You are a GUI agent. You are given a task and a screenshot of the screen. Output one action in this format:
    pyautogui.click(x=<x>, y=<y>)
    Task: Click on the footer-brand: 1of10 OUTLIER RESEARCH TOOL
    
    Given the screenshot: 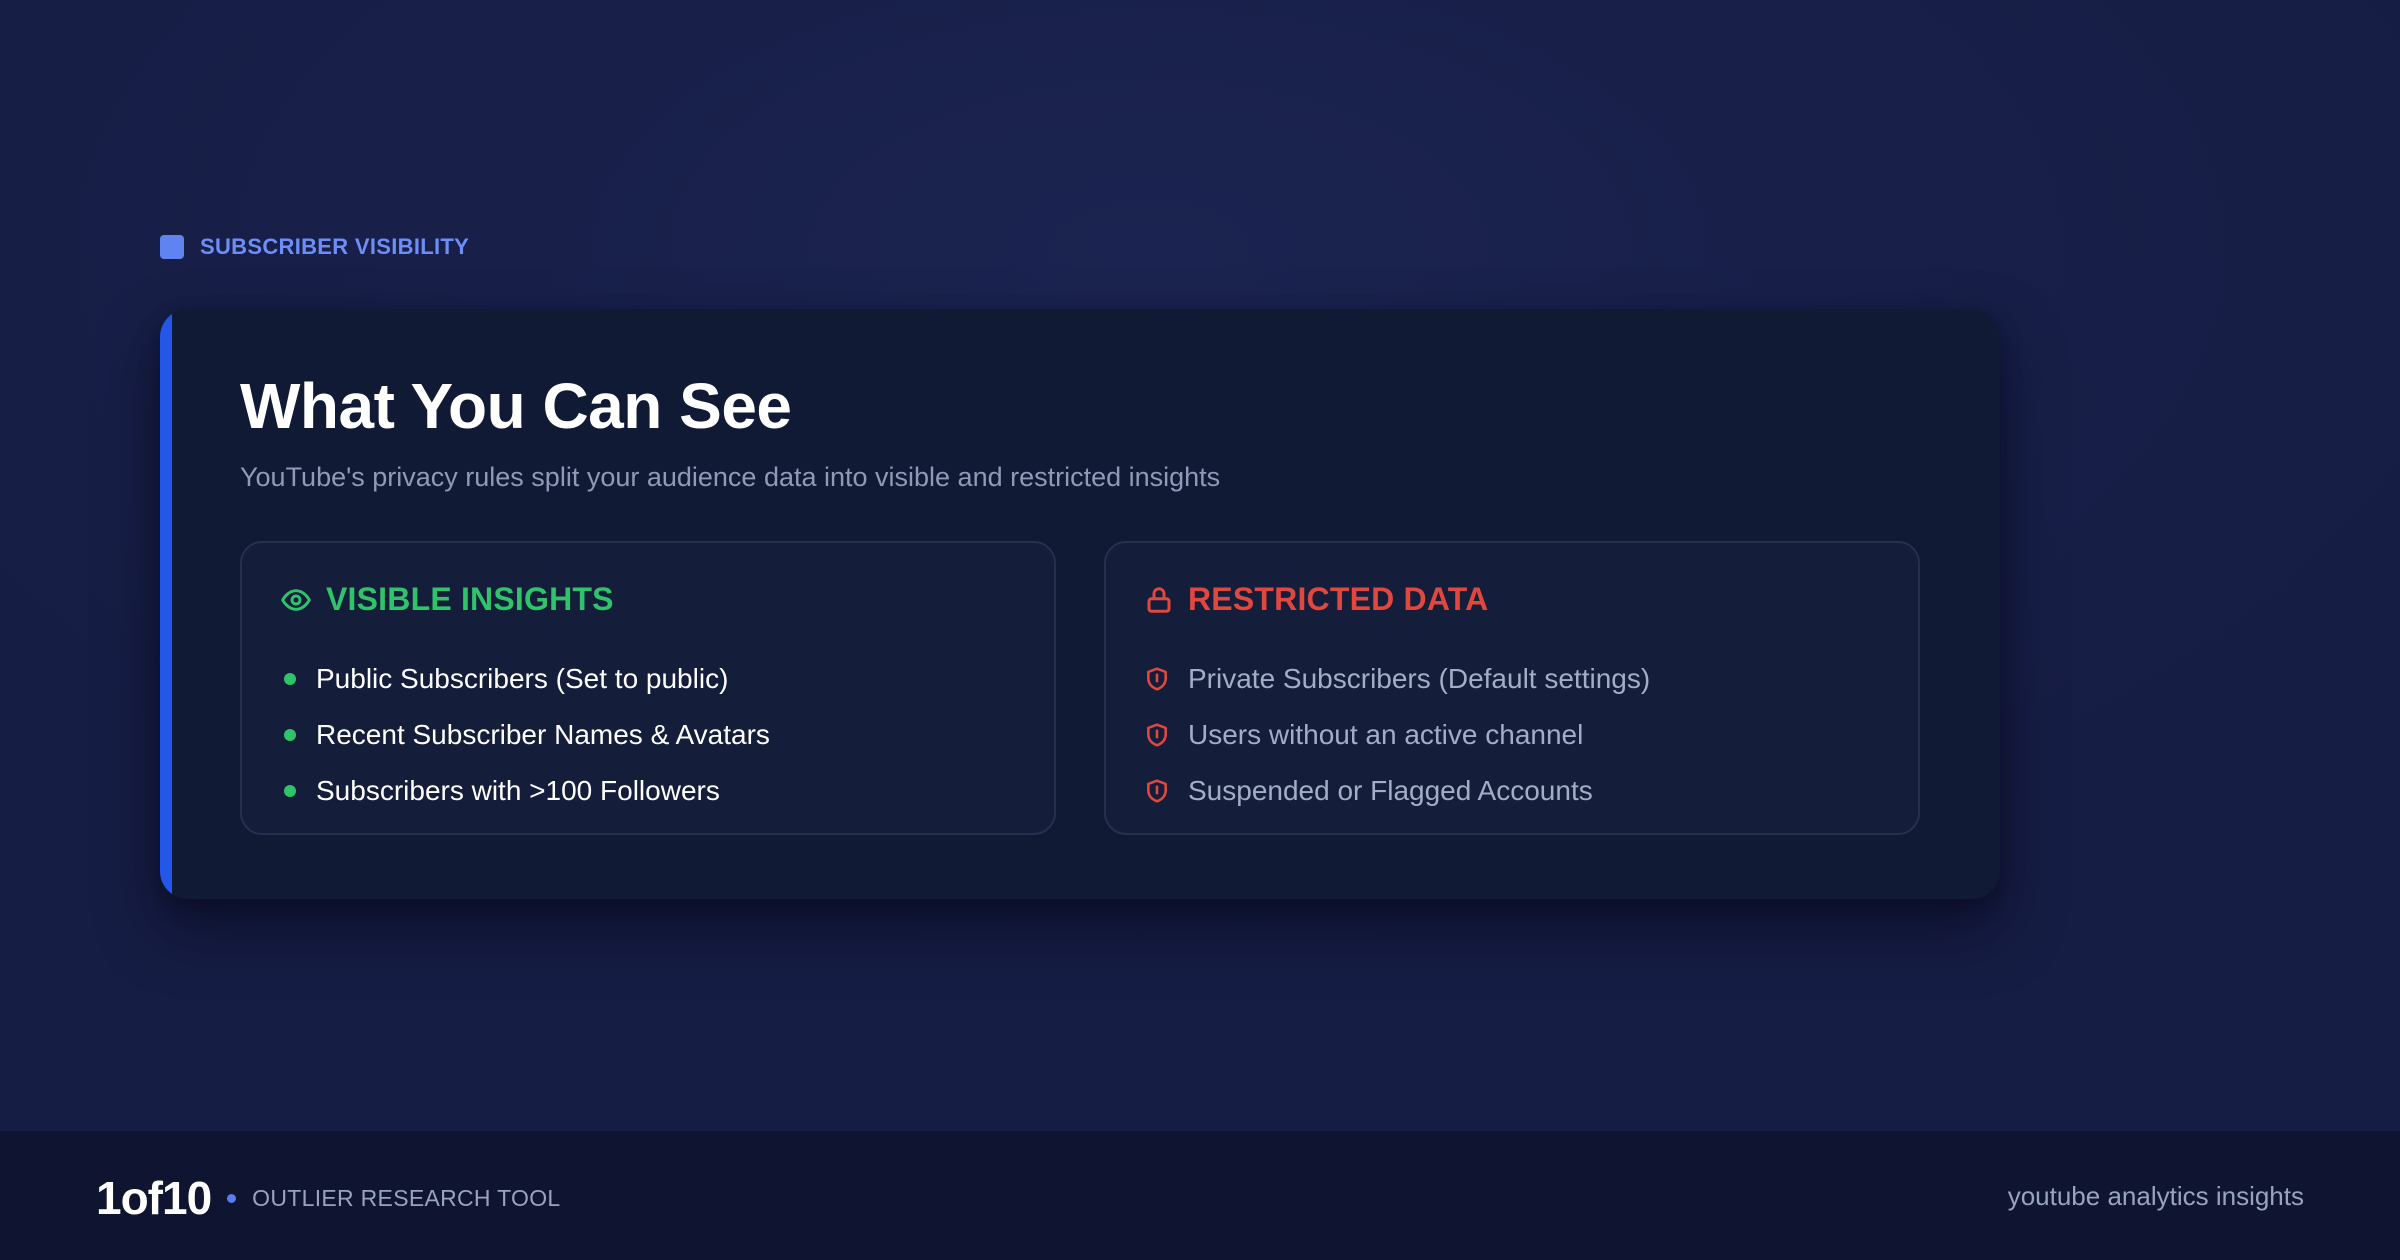 What is the action you would take?
    pyautogui.click(x=328, y=1198)
    